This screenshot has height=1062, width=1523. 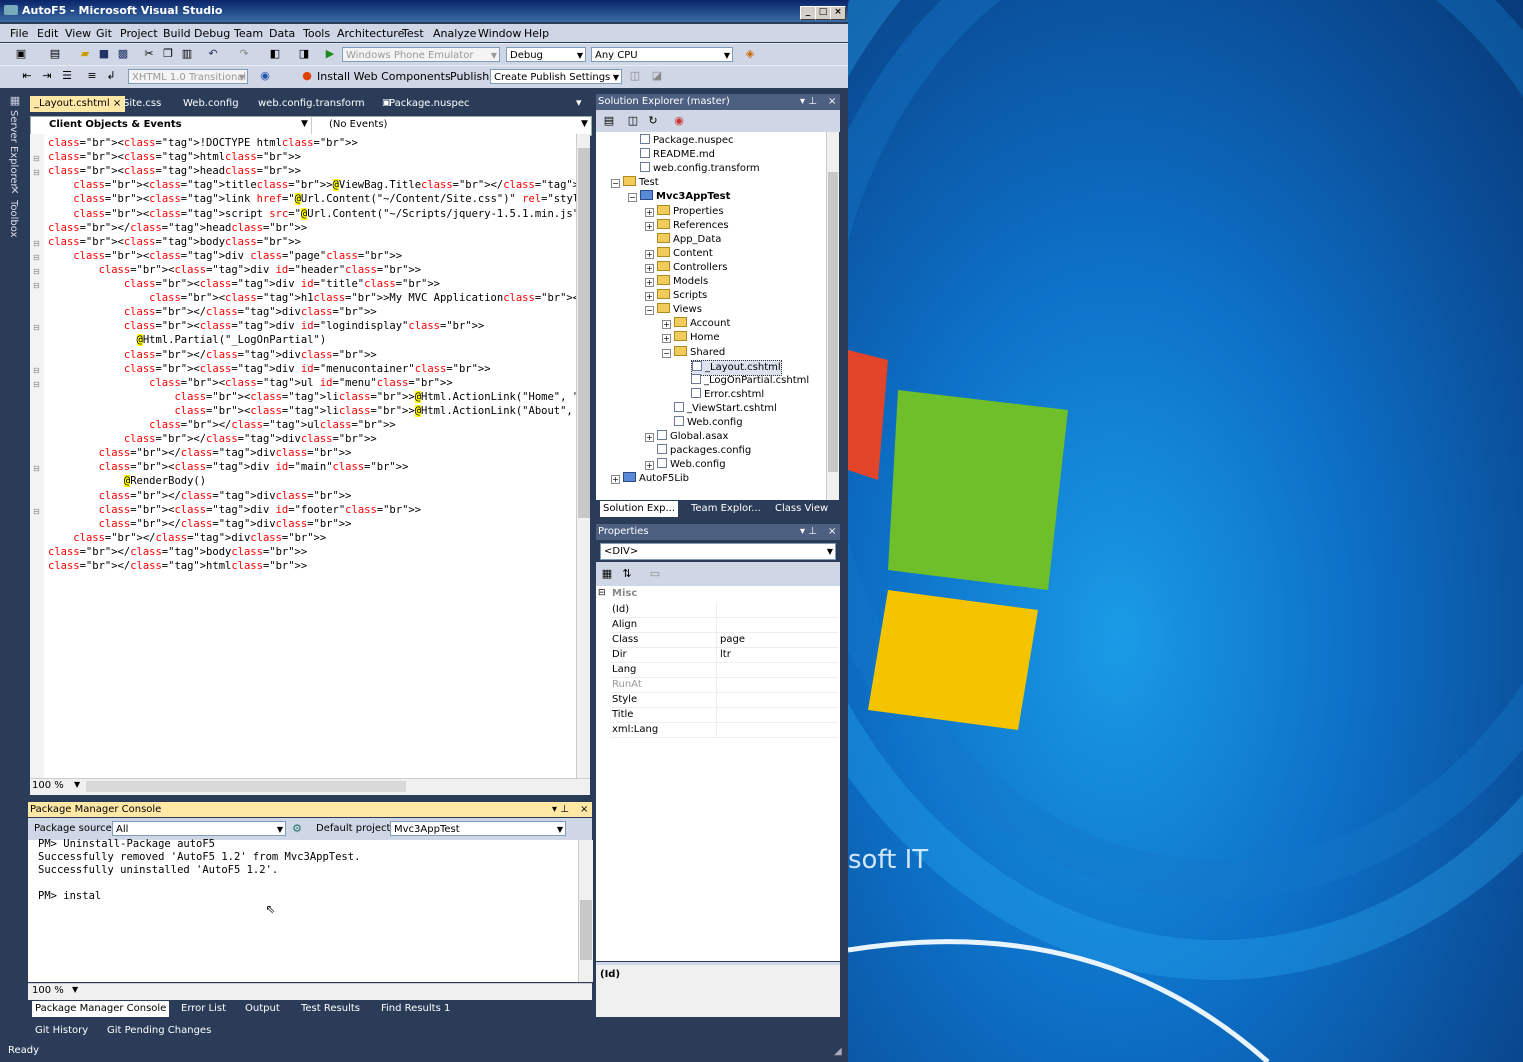 I want to click on menu-debug: Debug, so click(x=212, y=33).